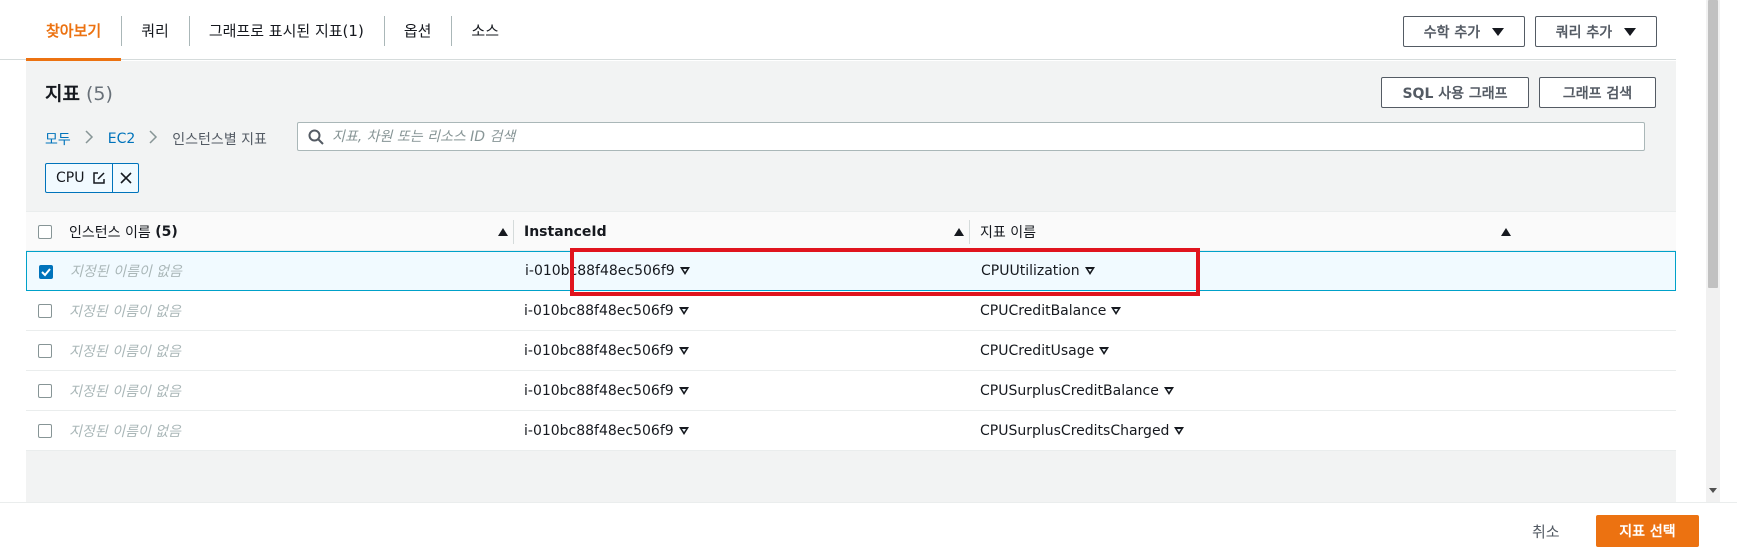  I want to click on metric-name-text: CPUSurplusCreditBalance, so click(1069, 390).